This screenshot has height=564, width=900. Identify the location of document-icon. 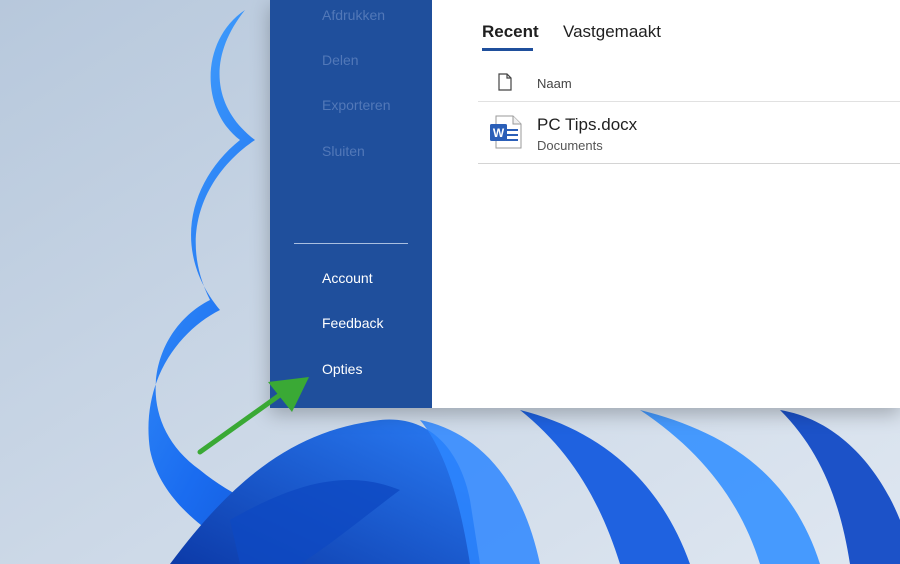
(505, 84).